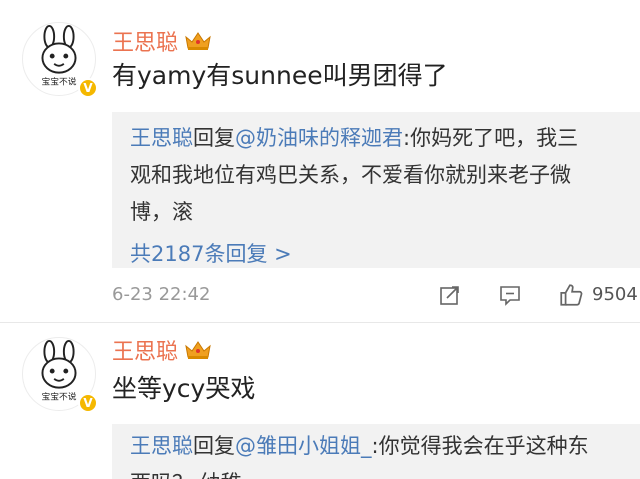  I want to click on more-replies-link: 共2187条回复 >, so click(376, 253).